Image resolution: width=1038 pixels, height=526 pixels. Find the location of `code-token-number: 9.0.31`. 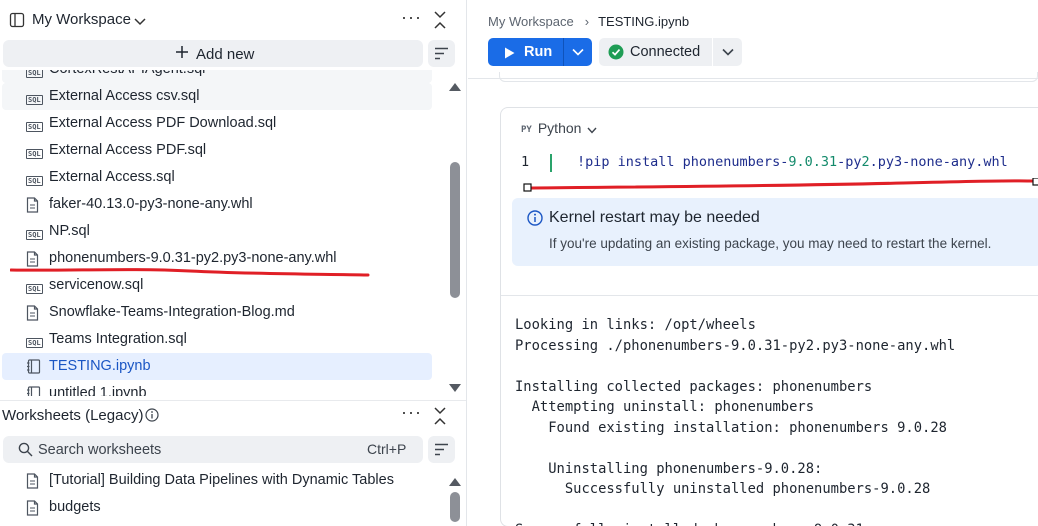

code-token-number: 9.0.31 is located at coordinates (813, 162).